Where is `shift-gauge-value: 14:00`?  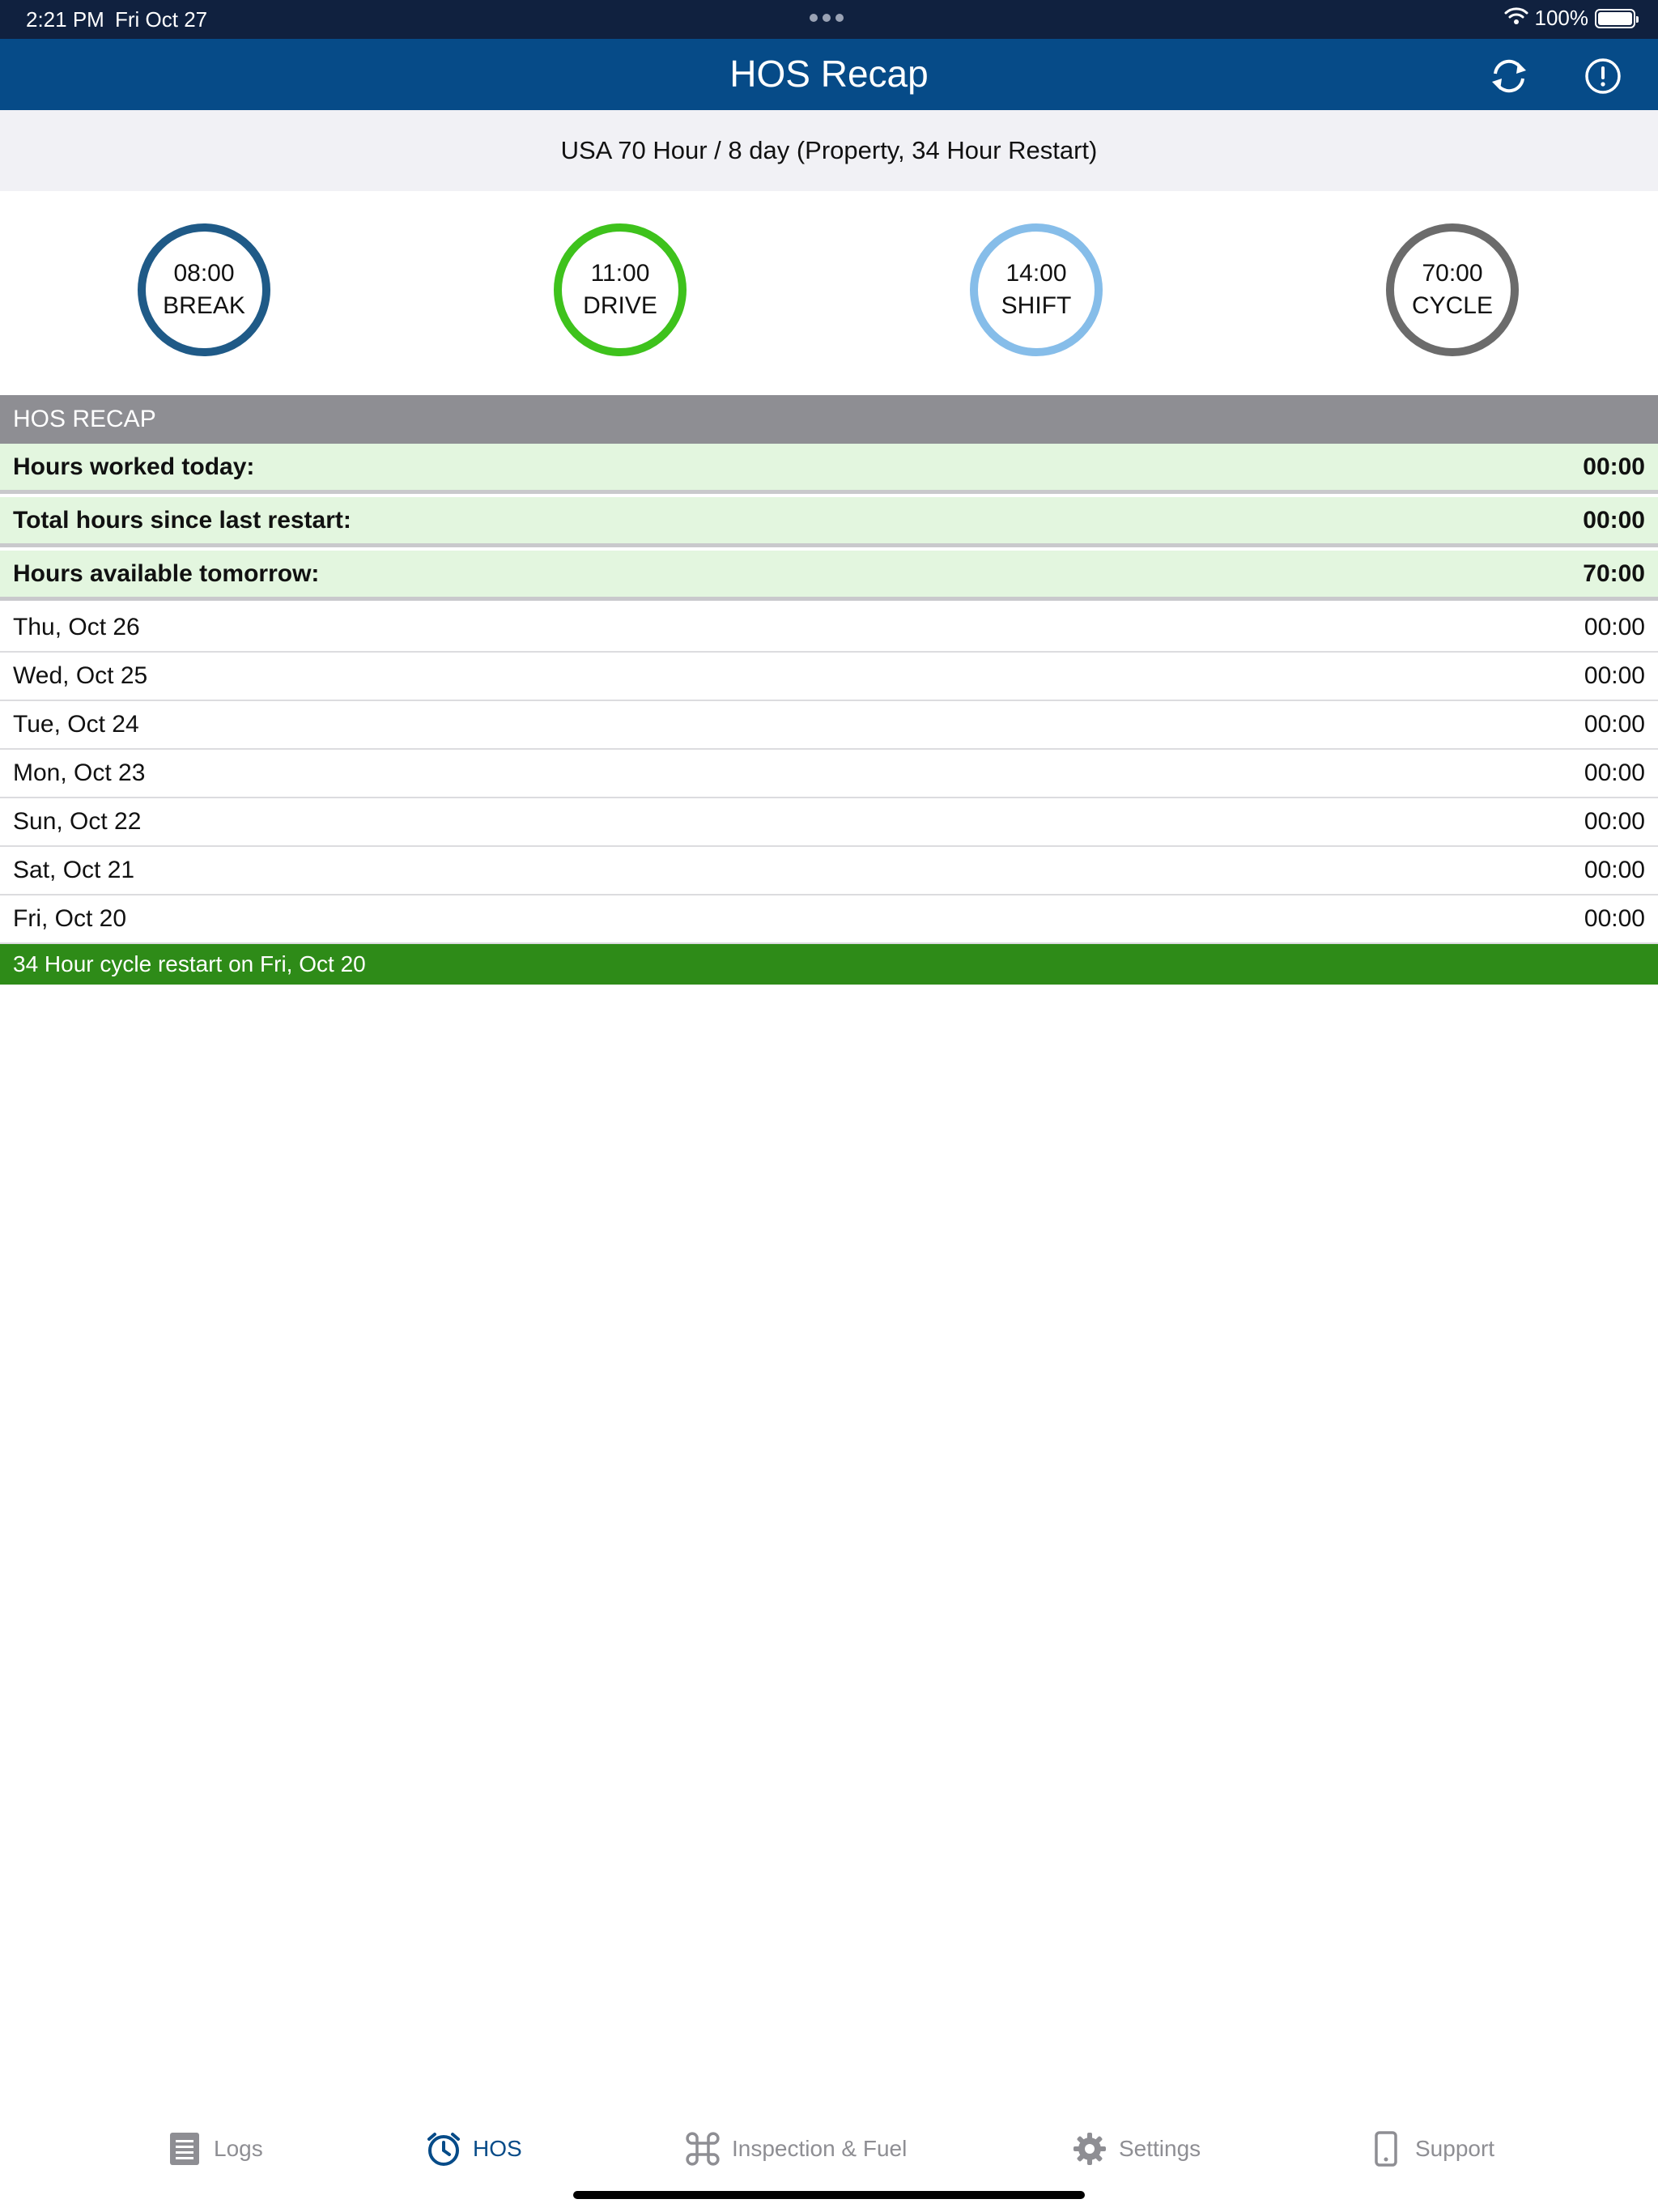 shift-gauge-value: 14:00 is located at coordinates (1036, 274).